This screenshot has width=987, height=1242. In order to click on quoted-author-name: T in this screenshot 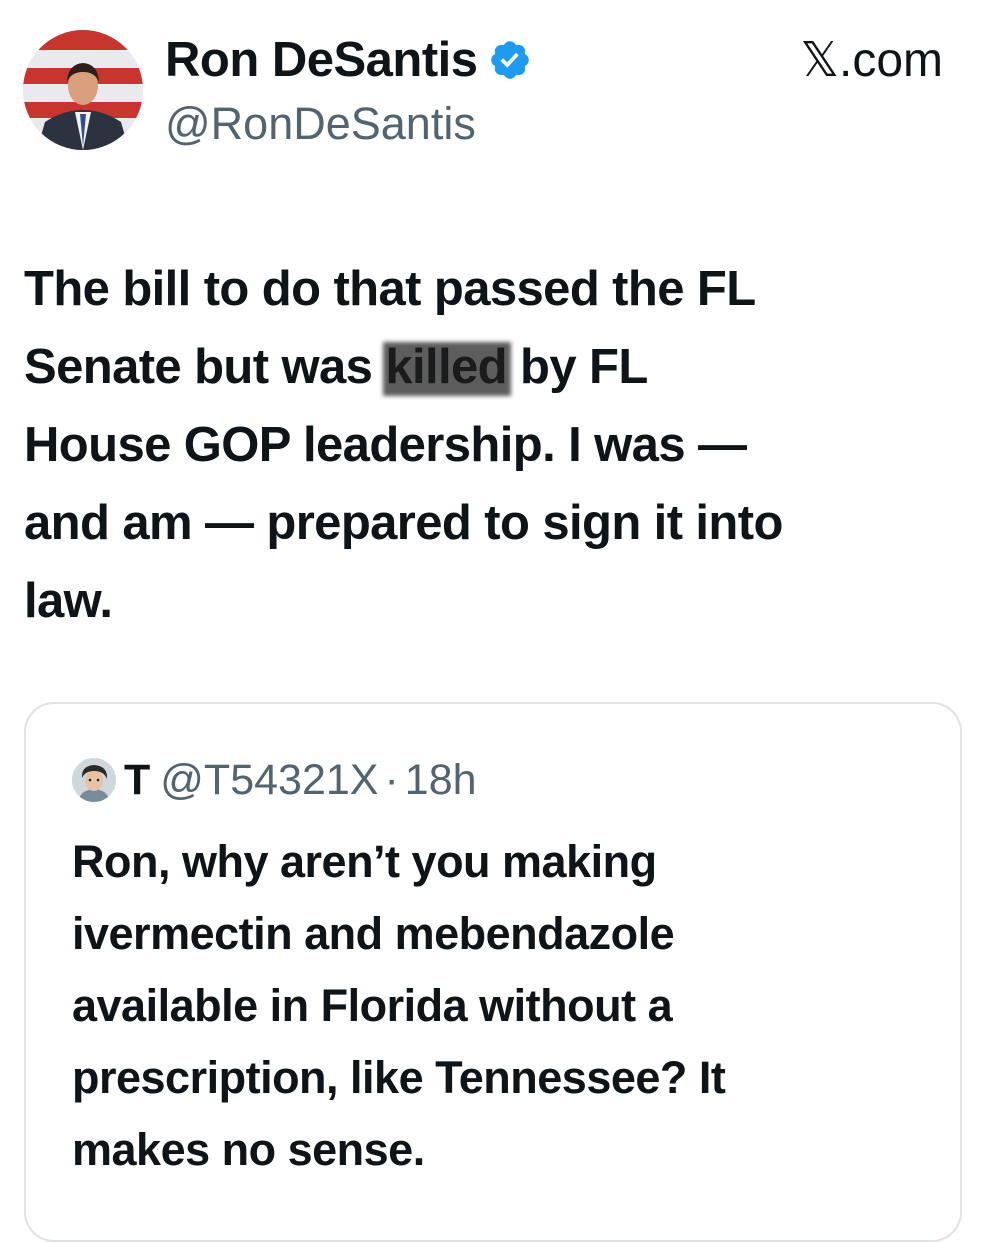, I will do `click(137, 780)`.